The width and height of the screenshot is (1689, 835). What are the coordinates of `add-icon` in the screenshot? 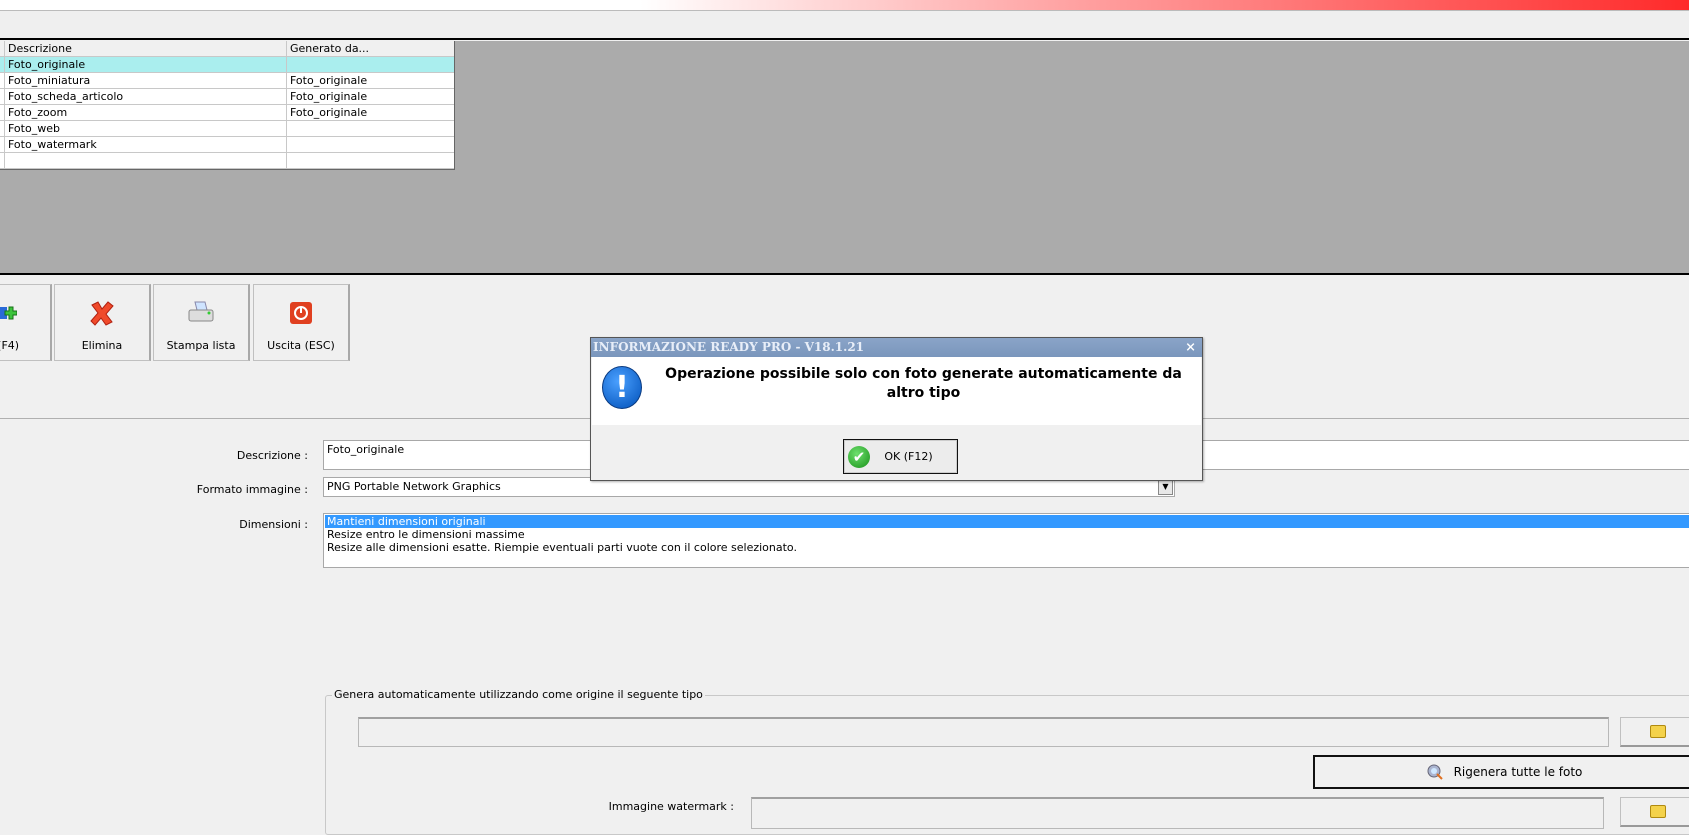 It's located at (8, 313).